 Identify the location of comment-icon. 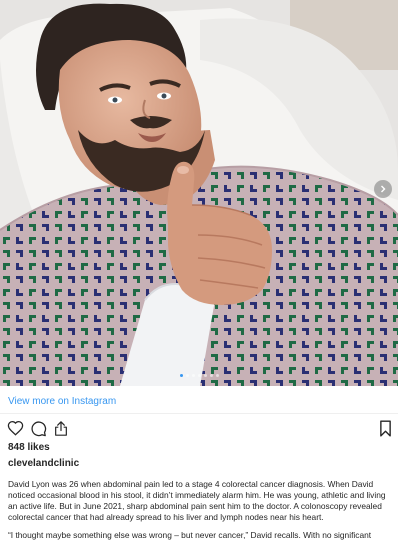
(38, 428).